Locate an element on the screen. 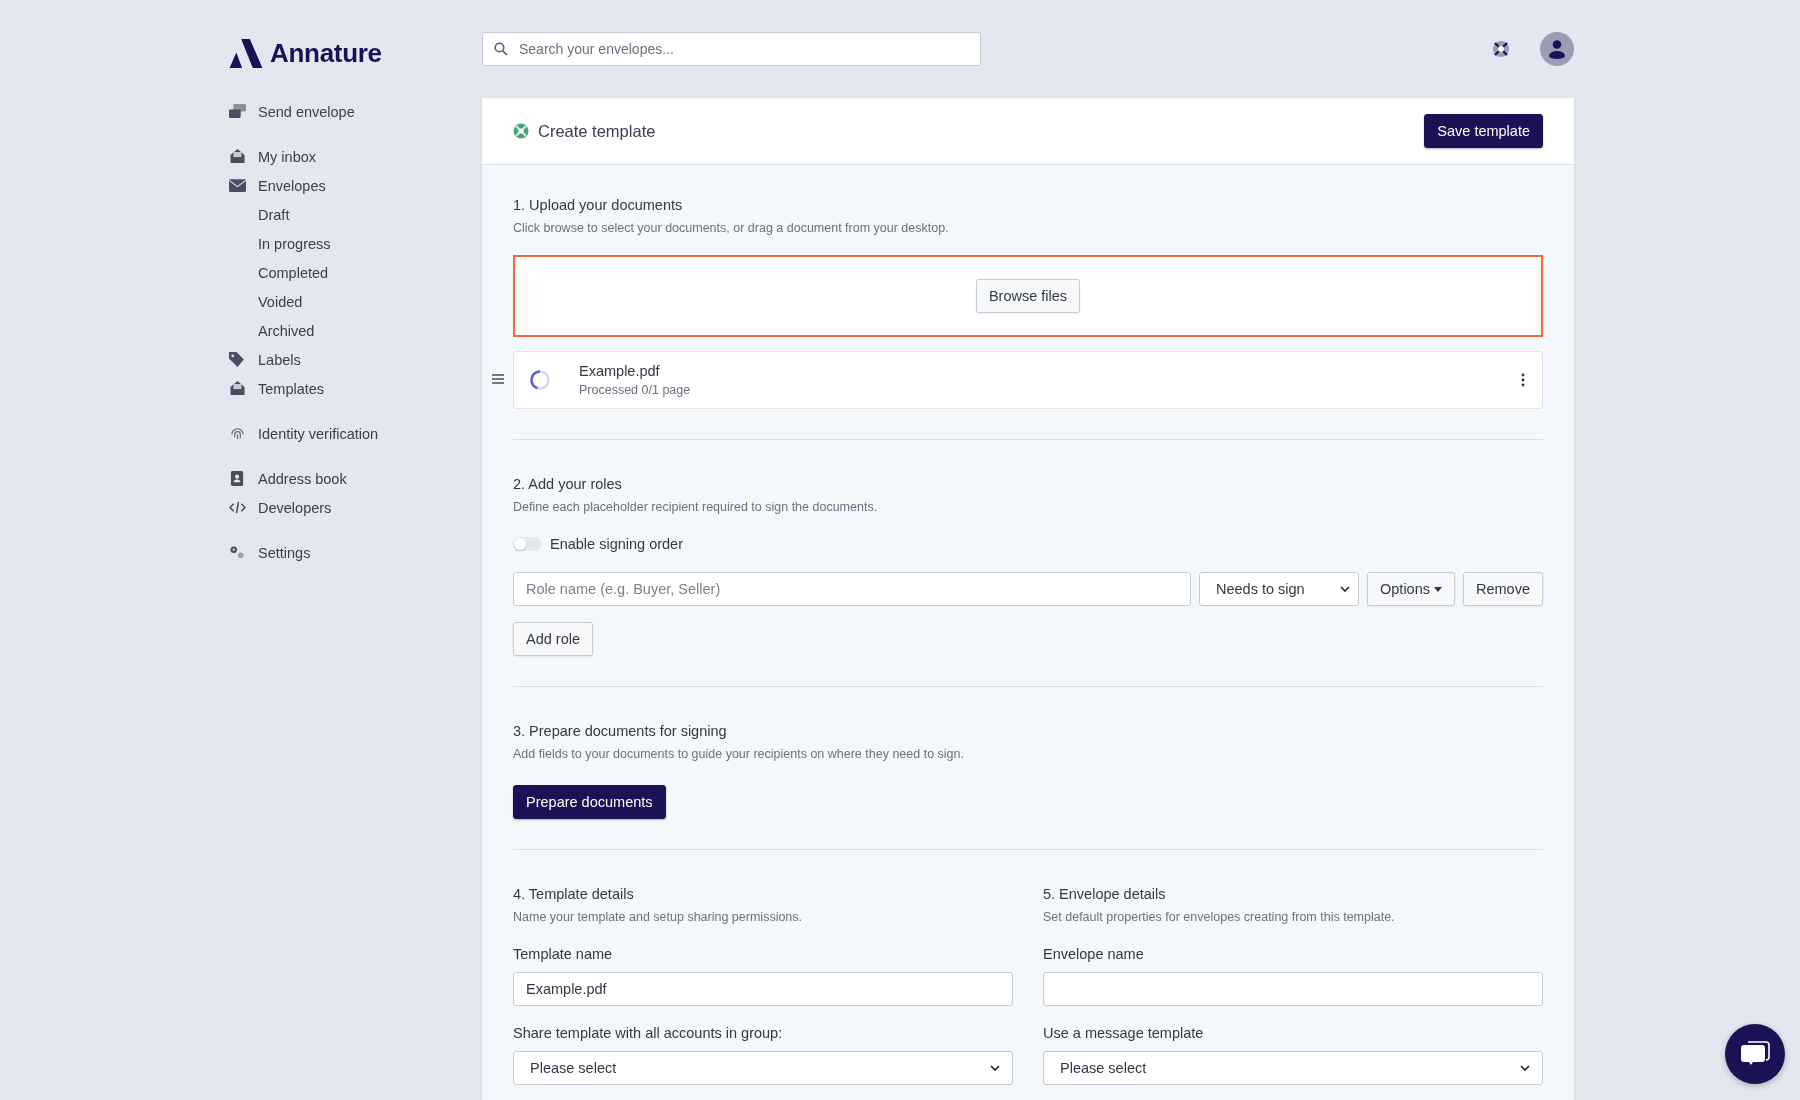 The width and height of the screenshot is (1800, 1100). section-title: 5. Envelope details is located at coordinates (1105, 894).